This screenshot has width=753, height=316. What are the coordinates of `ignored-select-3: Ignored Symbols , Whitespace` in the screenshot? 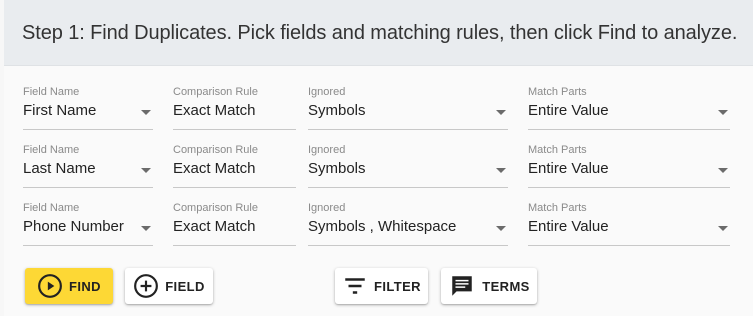 It's located at (408, 224).